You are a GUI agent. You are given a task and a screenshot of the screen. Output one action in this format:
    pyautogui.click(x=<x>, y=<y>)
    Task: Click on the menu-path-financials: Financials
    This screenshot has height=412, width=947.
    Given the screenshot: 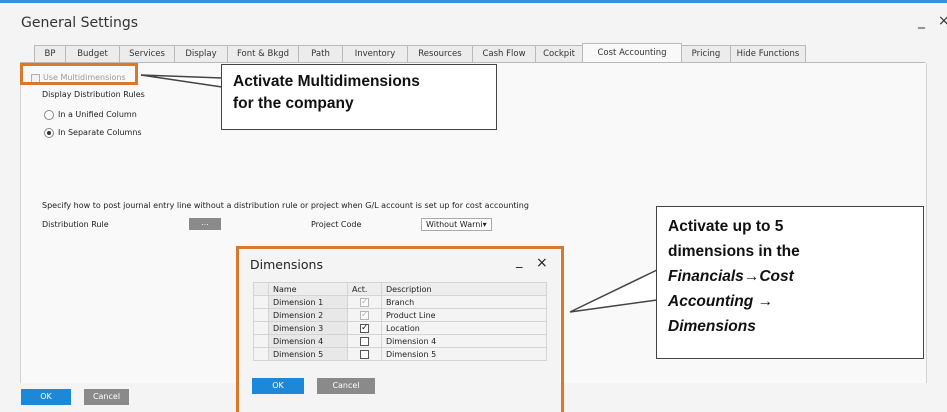 What is the action you would take?
    pyautogui.click(x=706, y=276)
    